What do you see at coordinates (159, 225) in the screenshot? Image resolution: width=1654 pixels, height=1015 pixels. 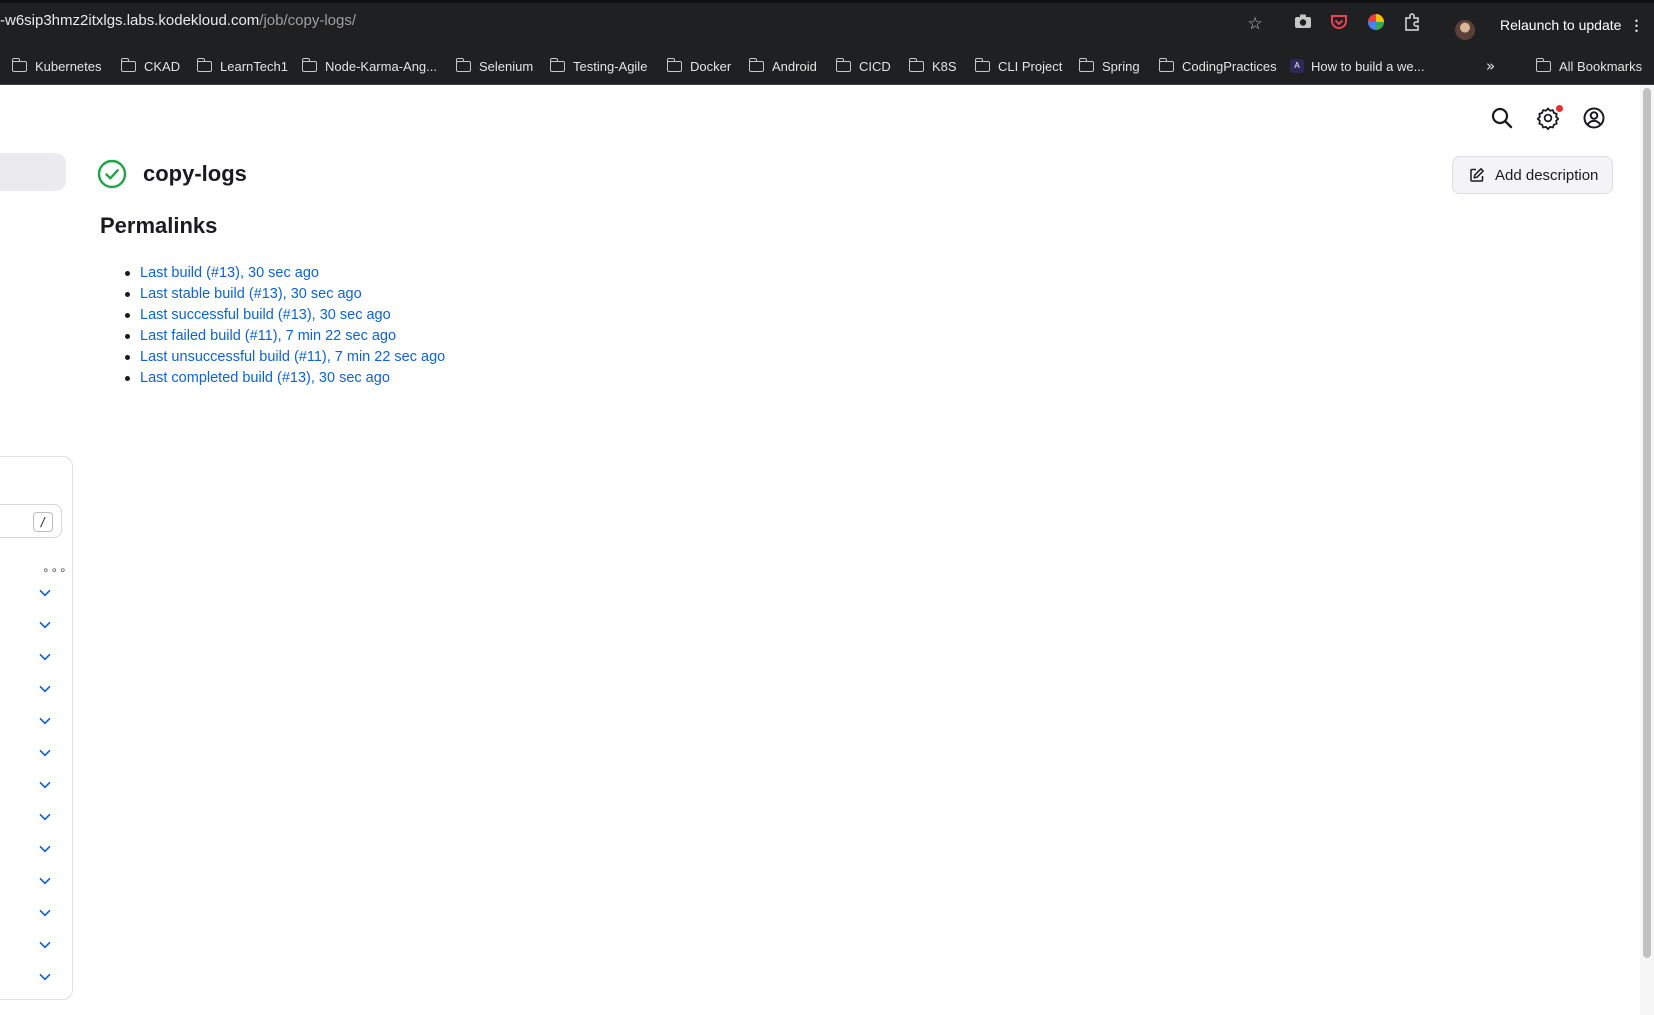 I see `permalinks-heading: Permalinks` at bounding box center [159, 225].